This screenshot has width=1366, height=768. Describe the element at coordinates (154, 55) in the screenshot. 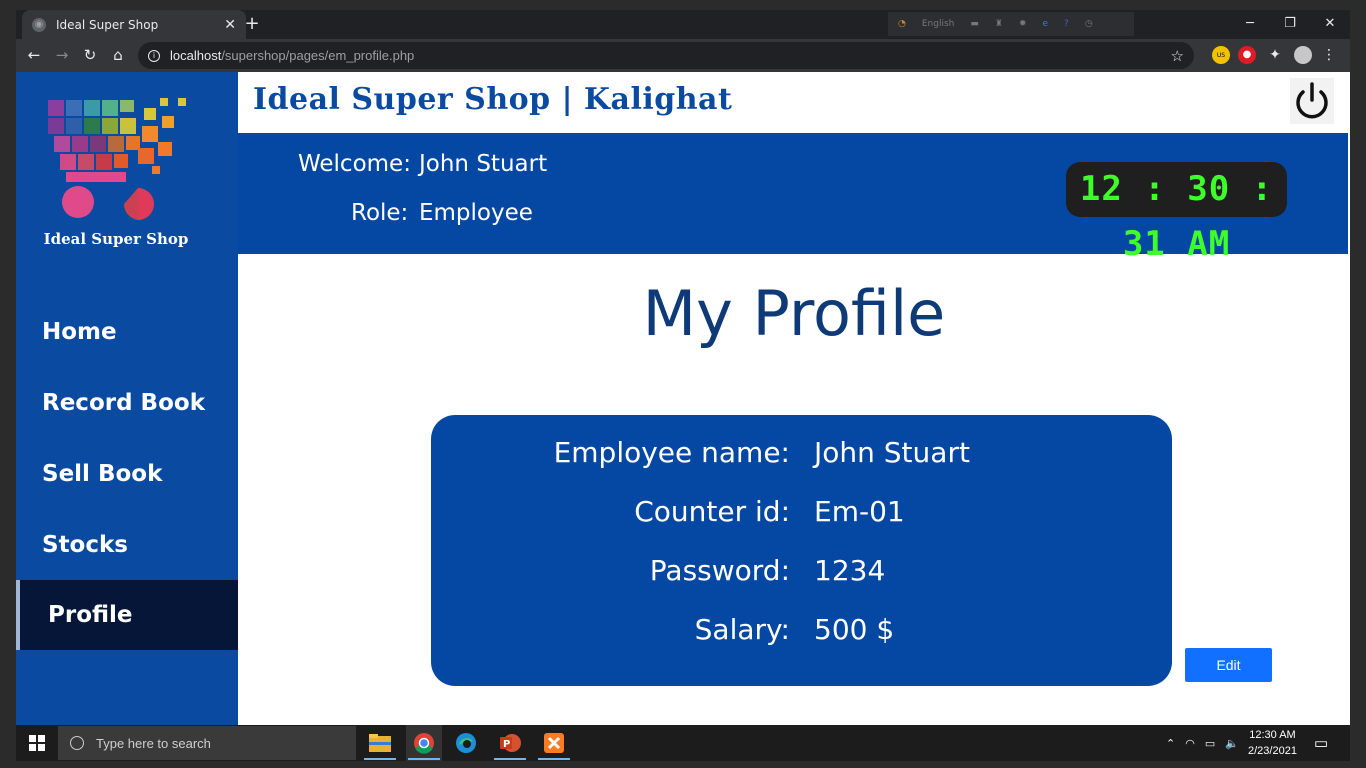

I see `info-icon: i` at that location.